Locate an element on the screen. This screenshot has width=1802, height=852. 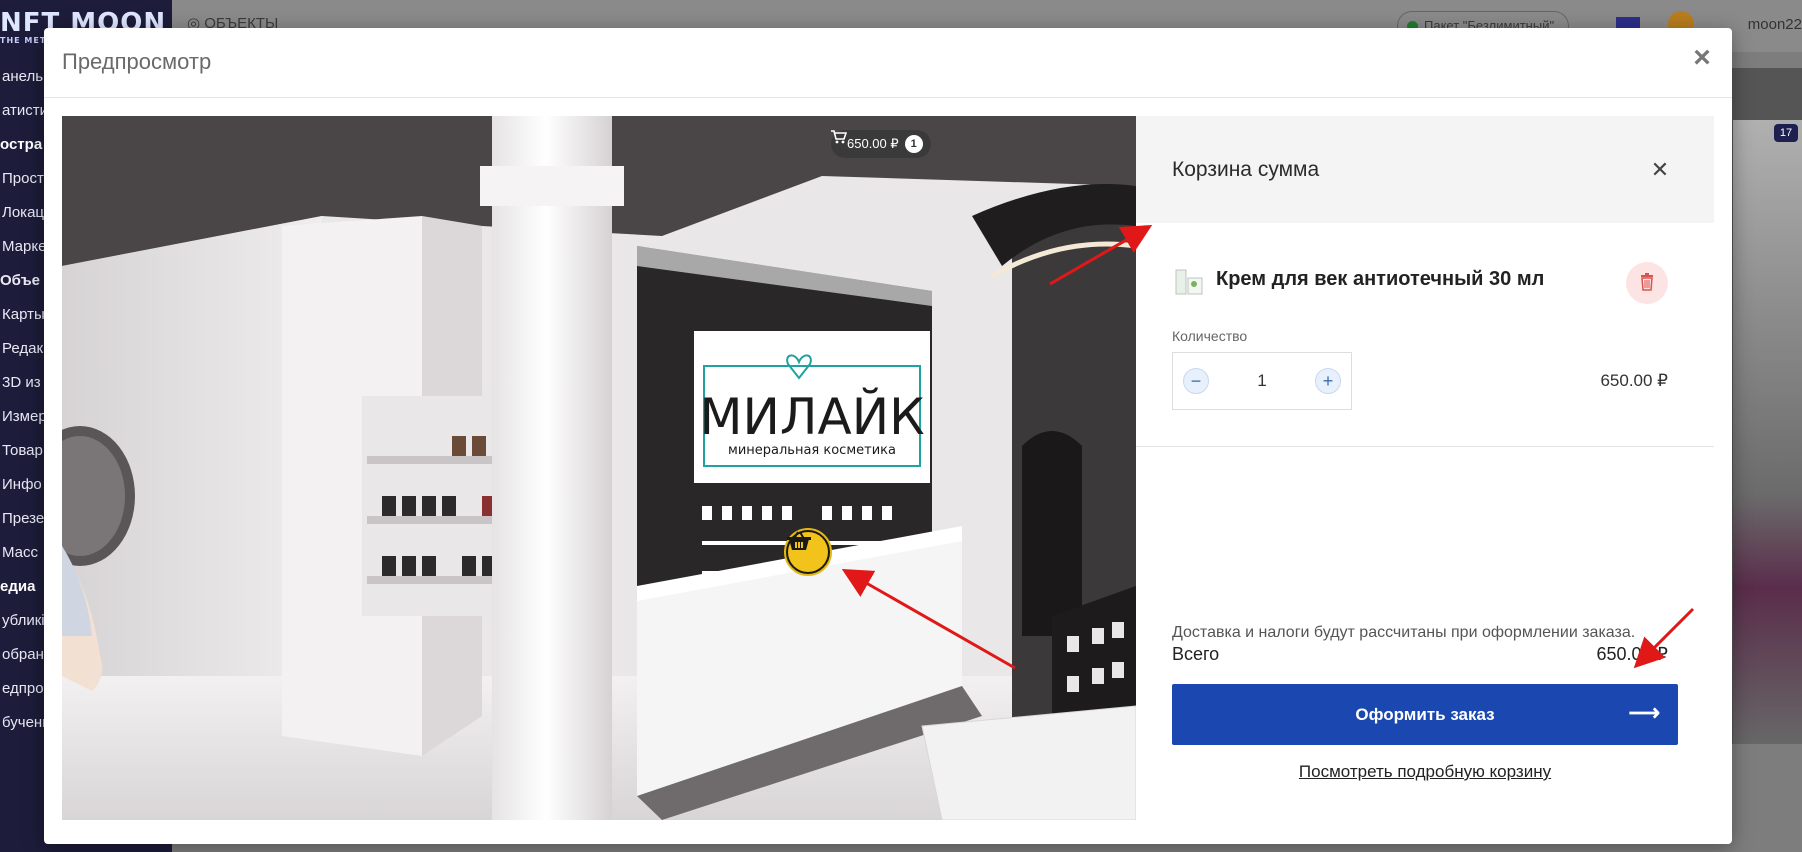
modal-close-button: × is located at coordinates (1702, 57).